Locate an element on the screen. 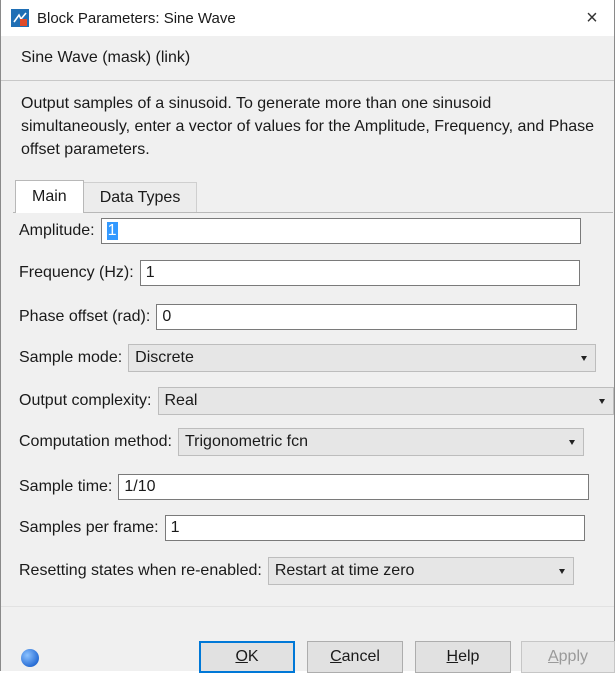 This screenshot has width=615, height=673. cancel-button: Cancel is located at coordinates (355, 657).